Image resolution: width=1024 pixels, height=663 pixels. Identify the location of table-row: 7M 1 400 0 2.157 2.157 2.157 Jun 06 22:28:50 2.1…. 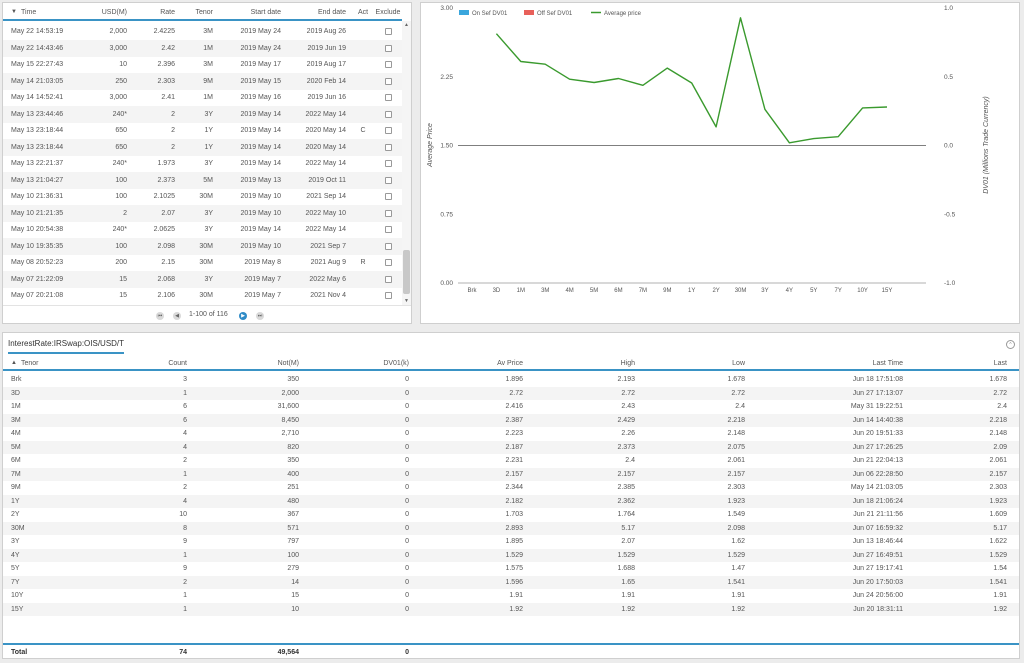
(511, 474).